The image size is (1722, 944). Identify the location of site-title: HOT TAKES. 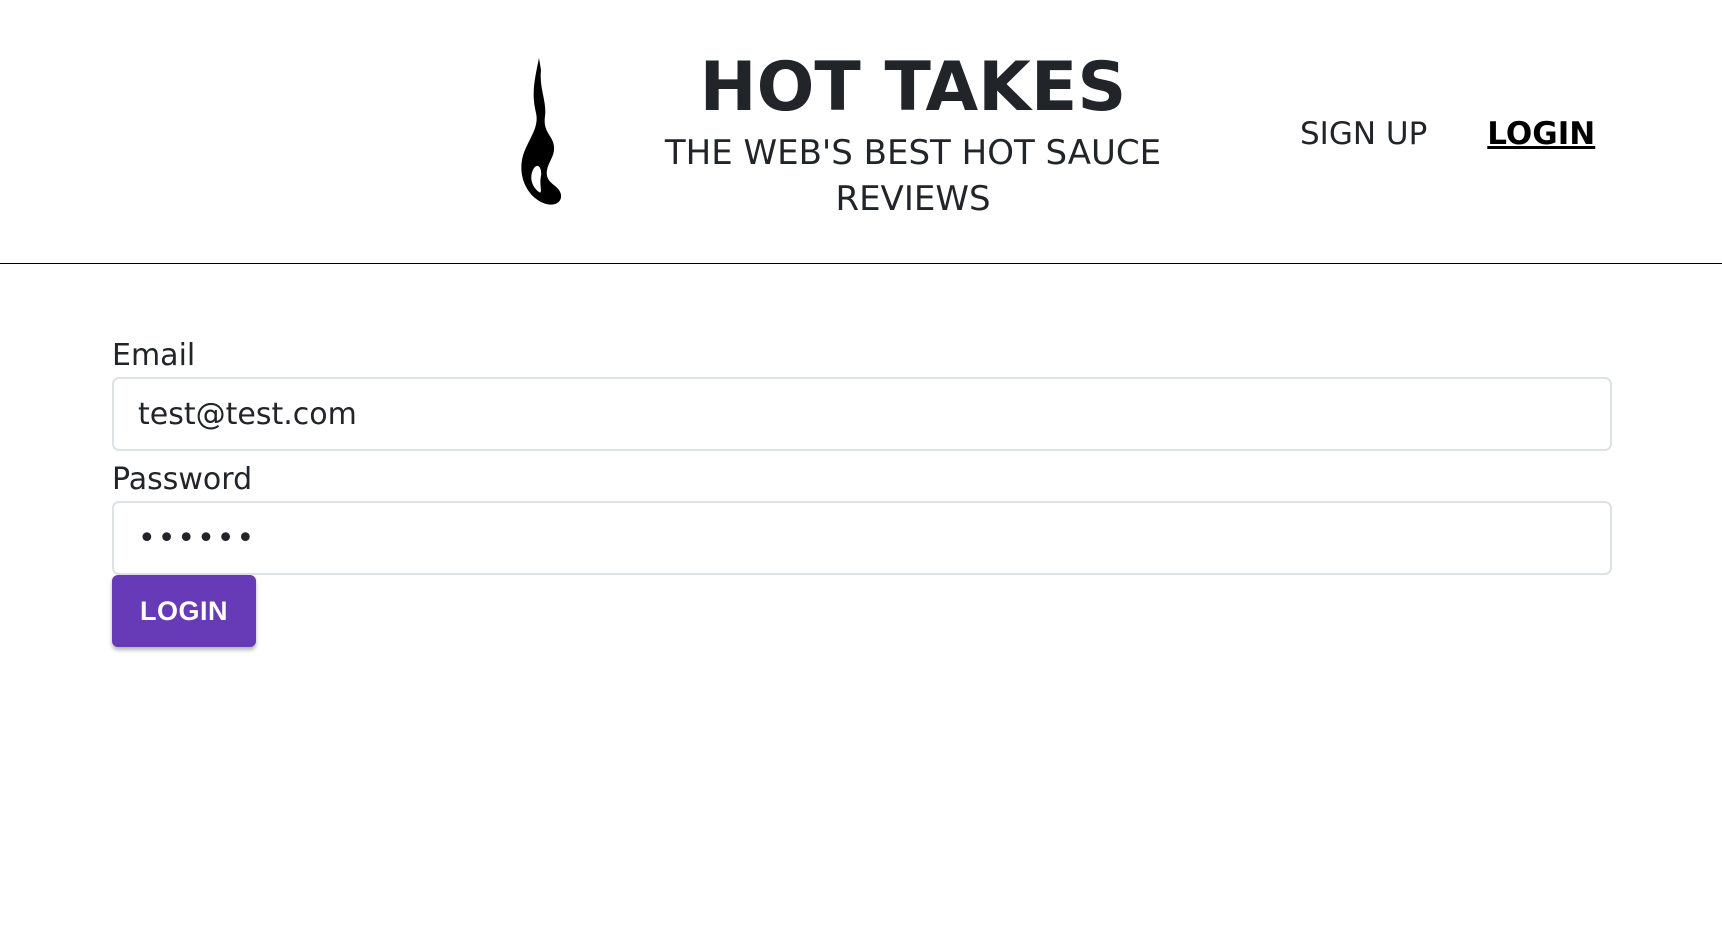
(913, 87).